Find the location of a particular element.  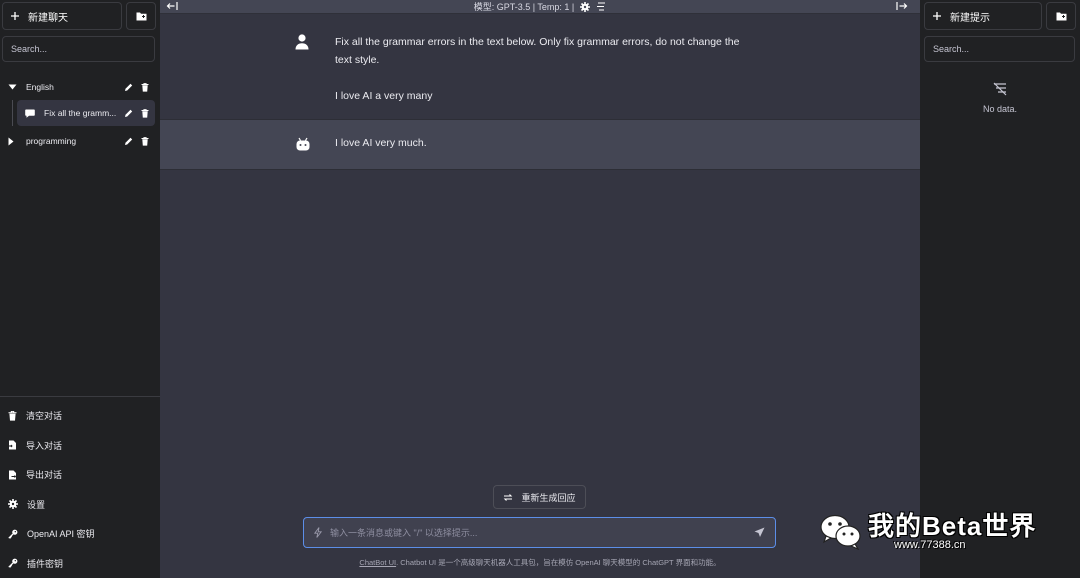

caret-down-icon is located at coordinates (13, 87).